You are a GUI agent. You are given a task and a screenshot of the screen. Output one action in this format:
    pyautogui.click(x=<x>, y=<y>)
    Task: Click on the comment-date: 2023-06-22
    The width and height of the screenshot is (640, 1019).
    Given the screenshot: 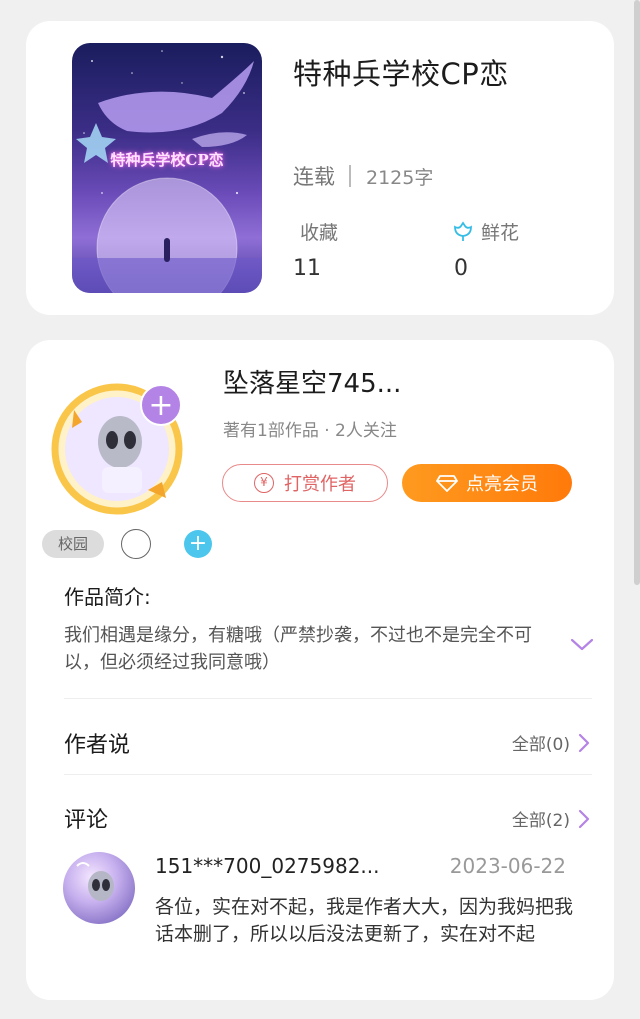 What is the action you would take?
    pyautogui.click(x=507, y=866)
    